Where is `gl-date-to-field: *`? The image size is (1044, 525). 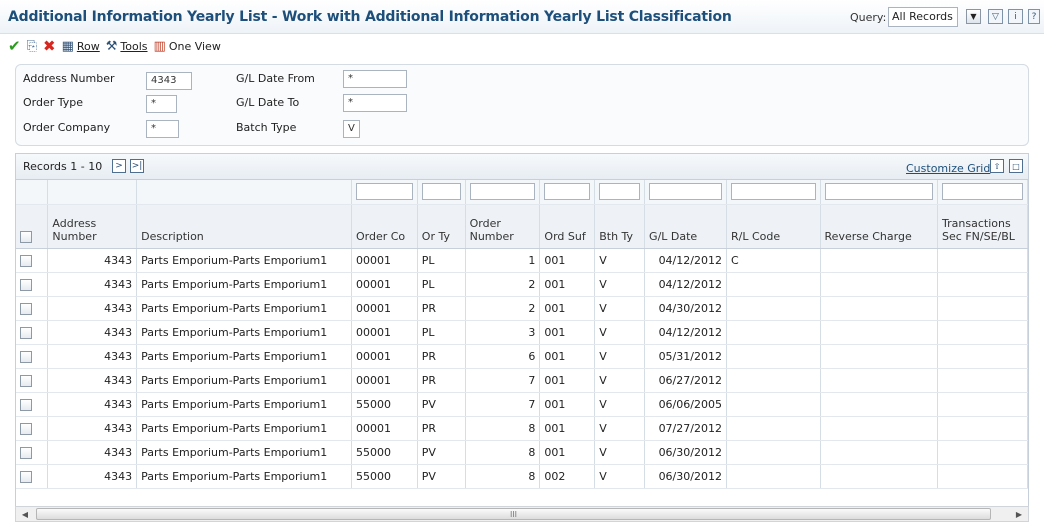 gl-date-to-field: * is located at coordinates (375, 103).